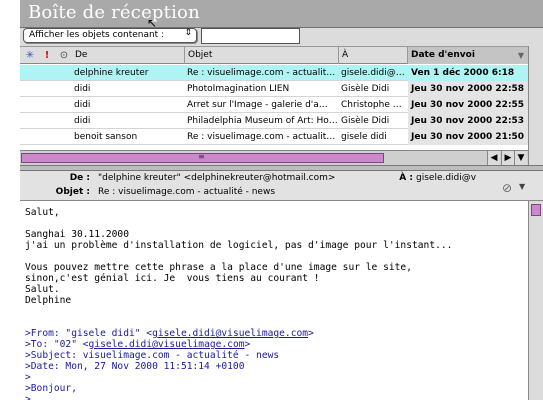 The width and height of the screenshot is (543, 400). Describe the element at coordinates (30, 55) in the screenshot. I see `status-column-icon: ✳` at that location.